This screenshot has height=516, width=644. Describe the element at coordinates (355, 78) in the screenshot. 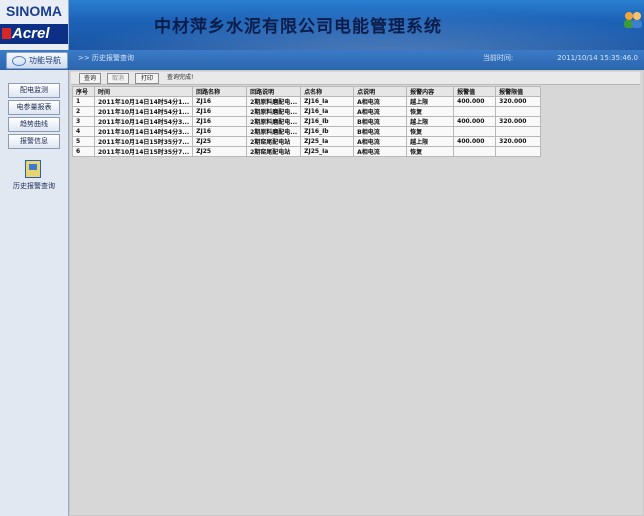

I see `toolbar: 查询 取消 打印 查询完成!` at that location.